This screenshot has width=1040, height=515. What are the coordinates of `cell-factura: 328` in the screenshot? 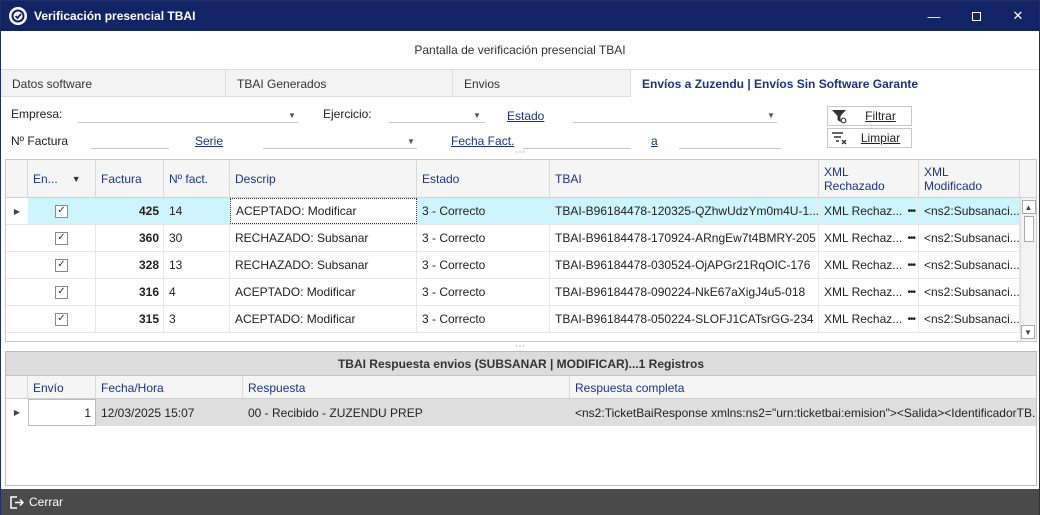 It's located at (130, 265).